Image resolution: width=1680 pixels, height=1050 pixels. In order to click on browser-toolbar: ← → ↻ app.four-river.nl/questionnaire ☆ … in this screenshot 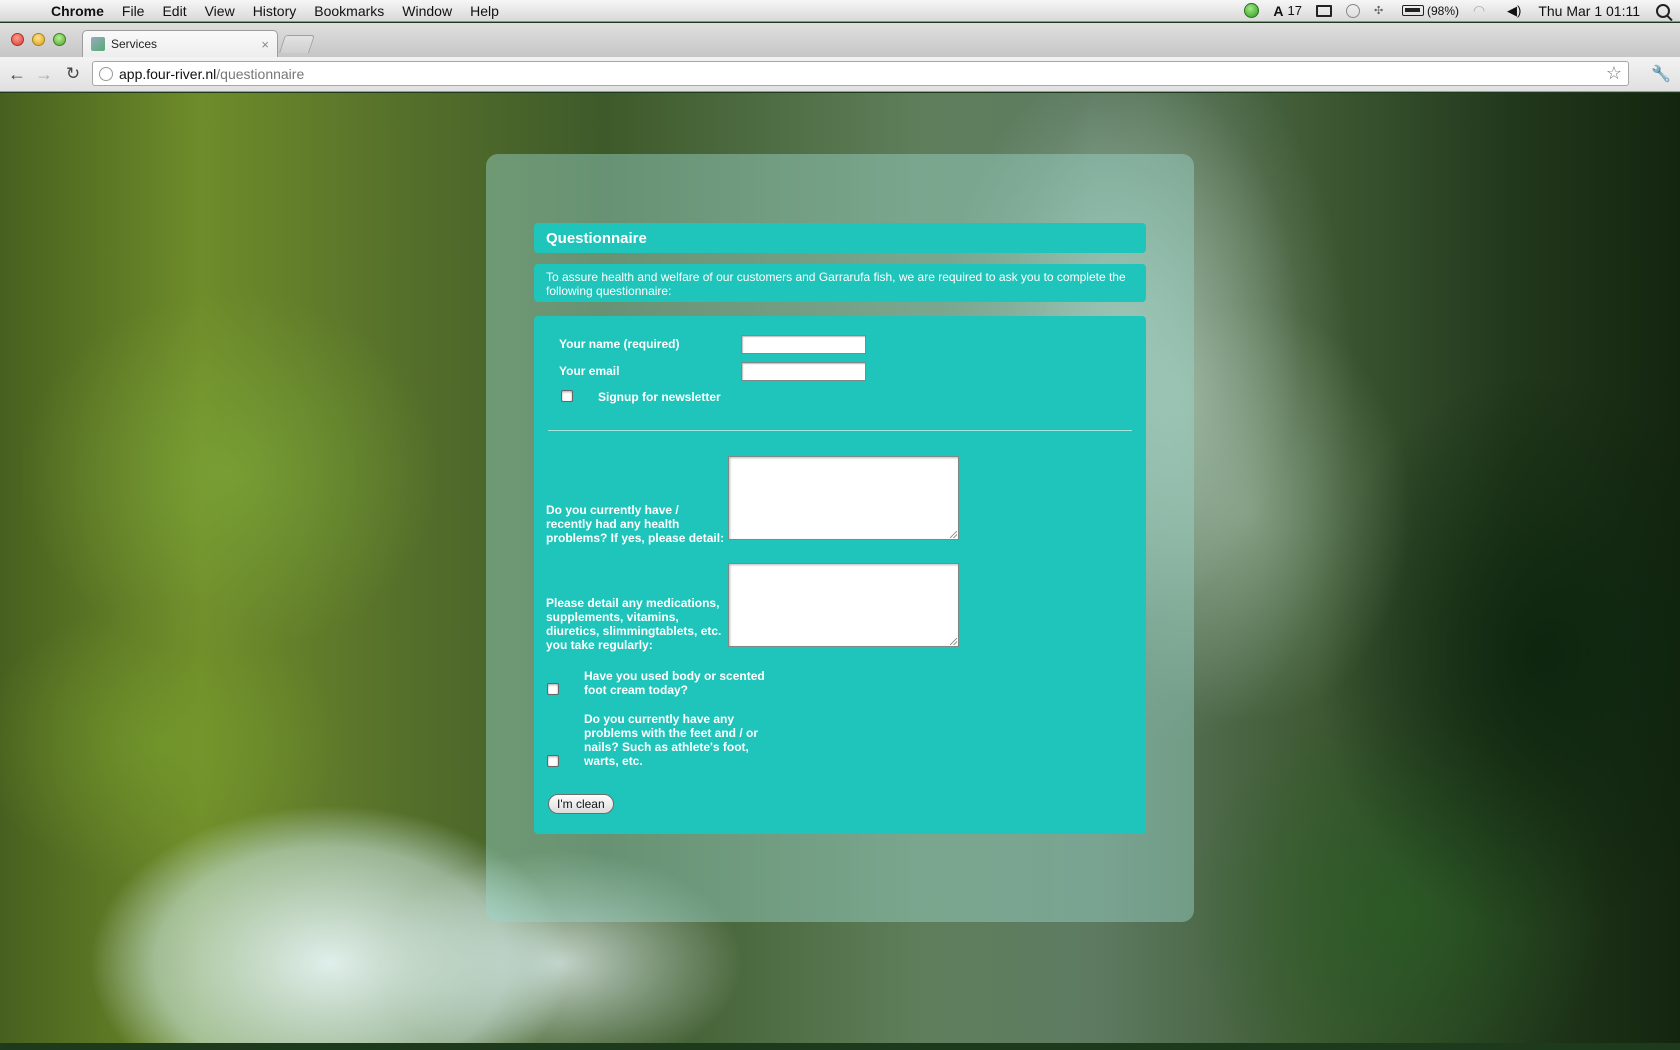, I will do `click(840, 74)`.